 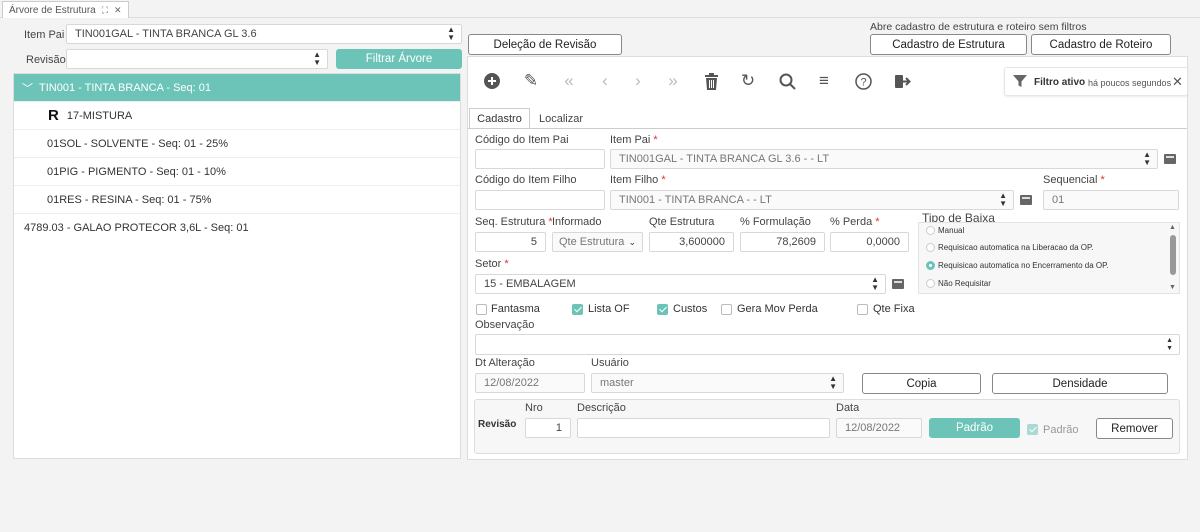 What do you see at coordinates (531, 81) in the screenshot?
I see `edit-icon: ✎` at bounding box center [531, 81].